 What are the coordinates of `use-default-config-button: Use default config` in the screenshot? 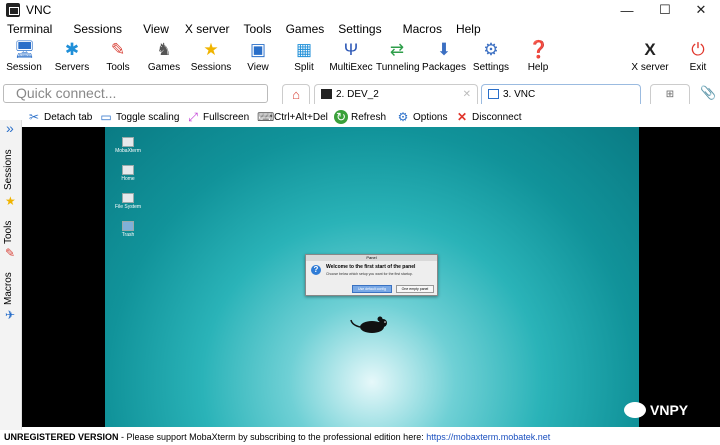 It's located at (372, 289).